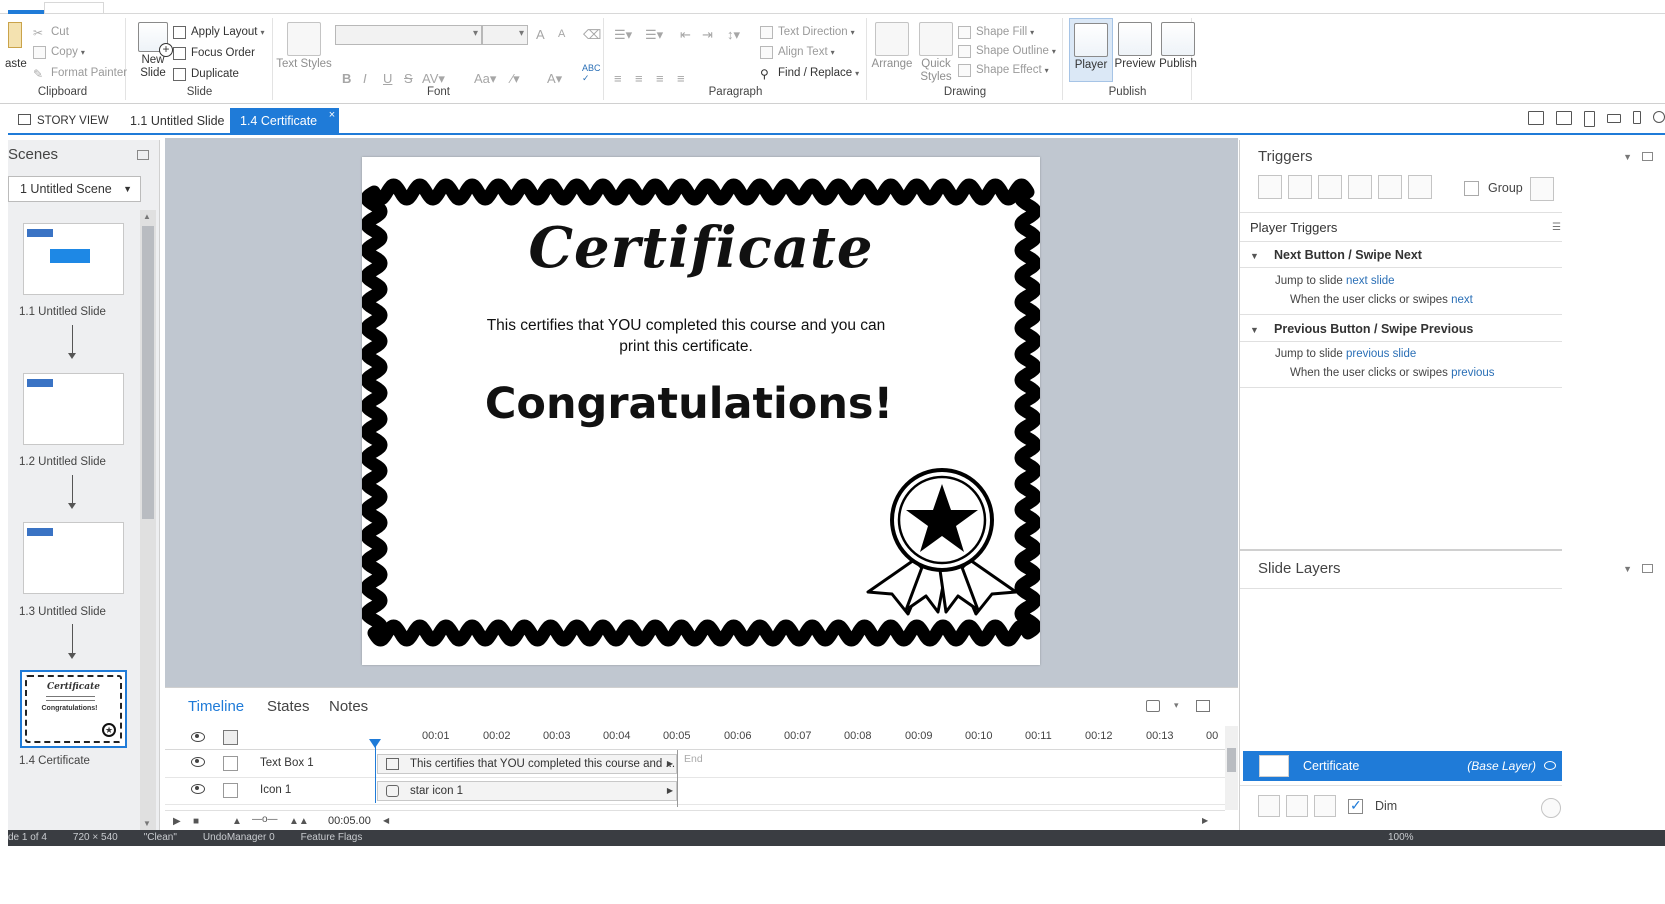  What do you see at coordinates (196, 821) in the screenshot?
I see `stop-icon: ■` at bounding box center [196, 821].